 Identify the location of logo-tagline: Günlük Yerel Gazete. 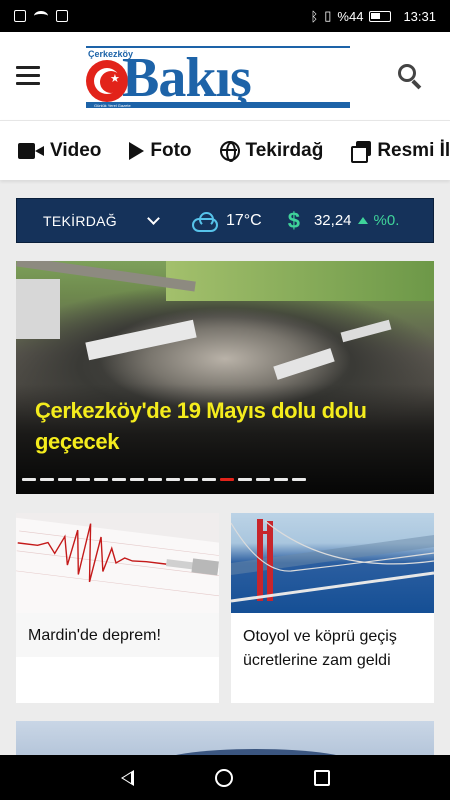
(112, 105).